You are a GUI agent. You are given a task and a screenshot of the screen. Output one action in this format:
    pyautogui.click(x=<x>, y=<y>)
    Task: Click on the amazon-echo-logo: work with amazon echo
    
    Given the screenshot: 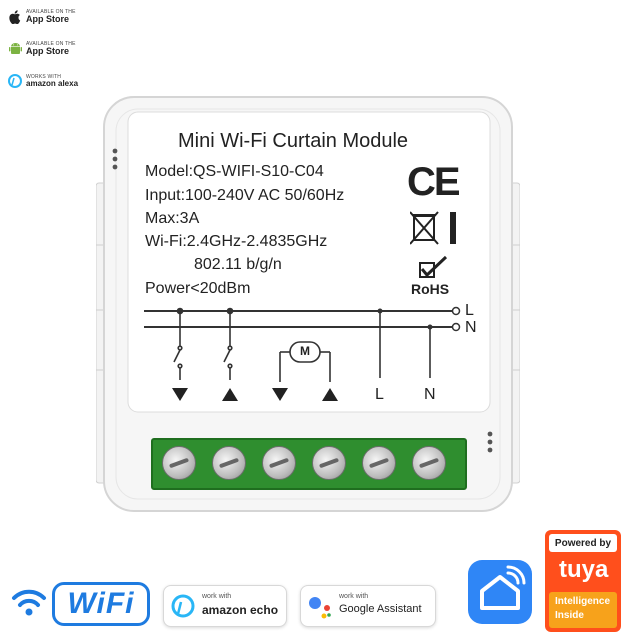 What is the action you would take?
    pyautogui.click(x=225, y=606)
    